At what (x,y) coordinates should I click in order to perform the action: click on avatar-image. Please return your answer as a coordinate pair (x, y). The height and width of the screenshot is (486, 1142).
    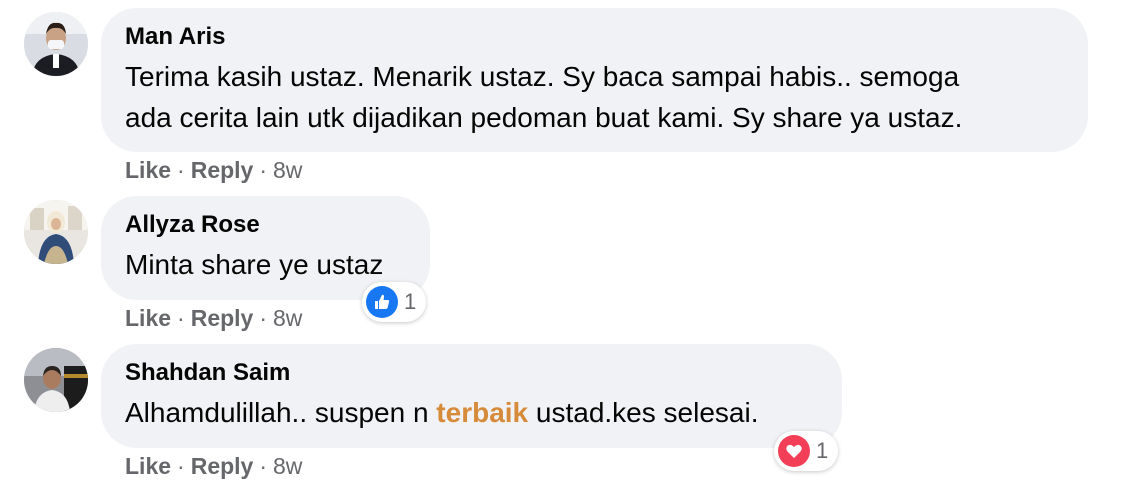
    Looking at the image, I should click on (56, 380).